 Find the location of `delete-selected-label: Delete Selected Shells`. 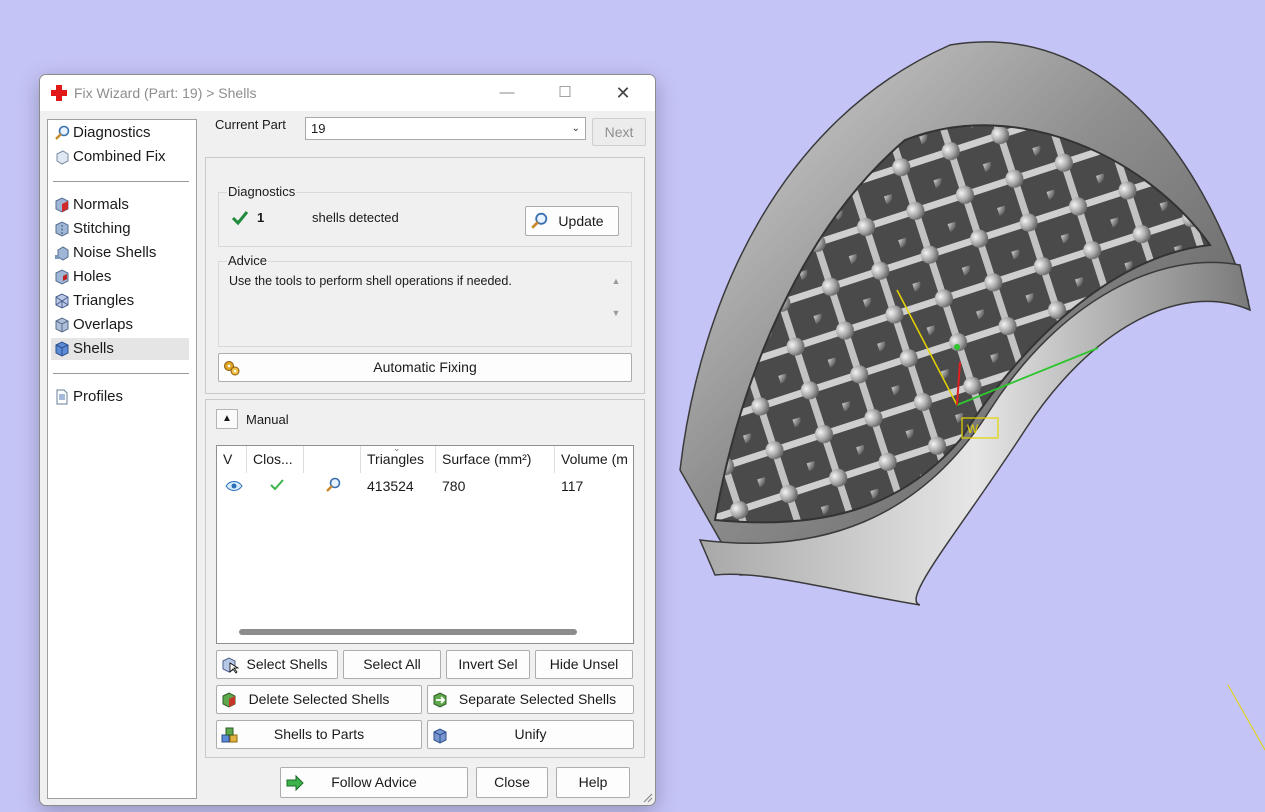

delete-selected-label: Delete Selected Shells is located at coordinates (319, 699).